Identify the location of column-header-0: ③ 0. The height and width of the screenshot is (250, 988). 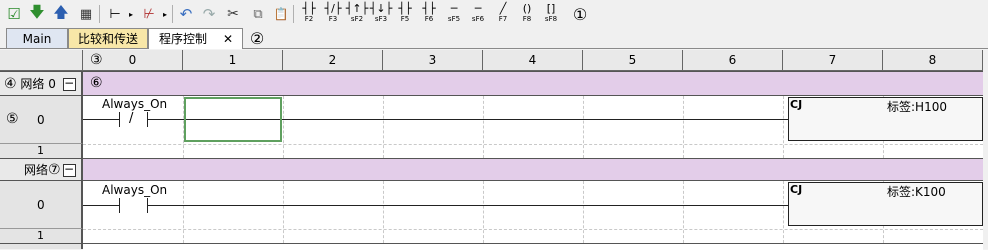
(133, 60).